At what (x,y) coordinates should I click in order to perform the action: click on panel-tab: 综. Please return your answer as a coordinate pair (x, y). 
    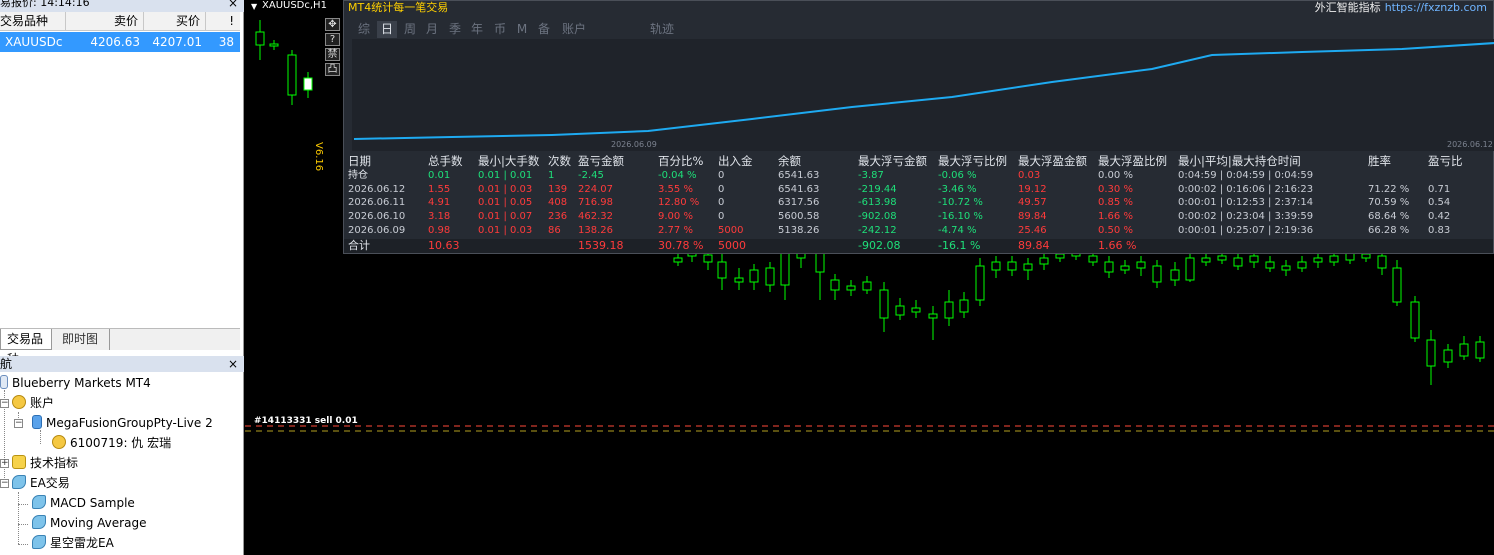
    Looking at the image, I should click on (364, 29).